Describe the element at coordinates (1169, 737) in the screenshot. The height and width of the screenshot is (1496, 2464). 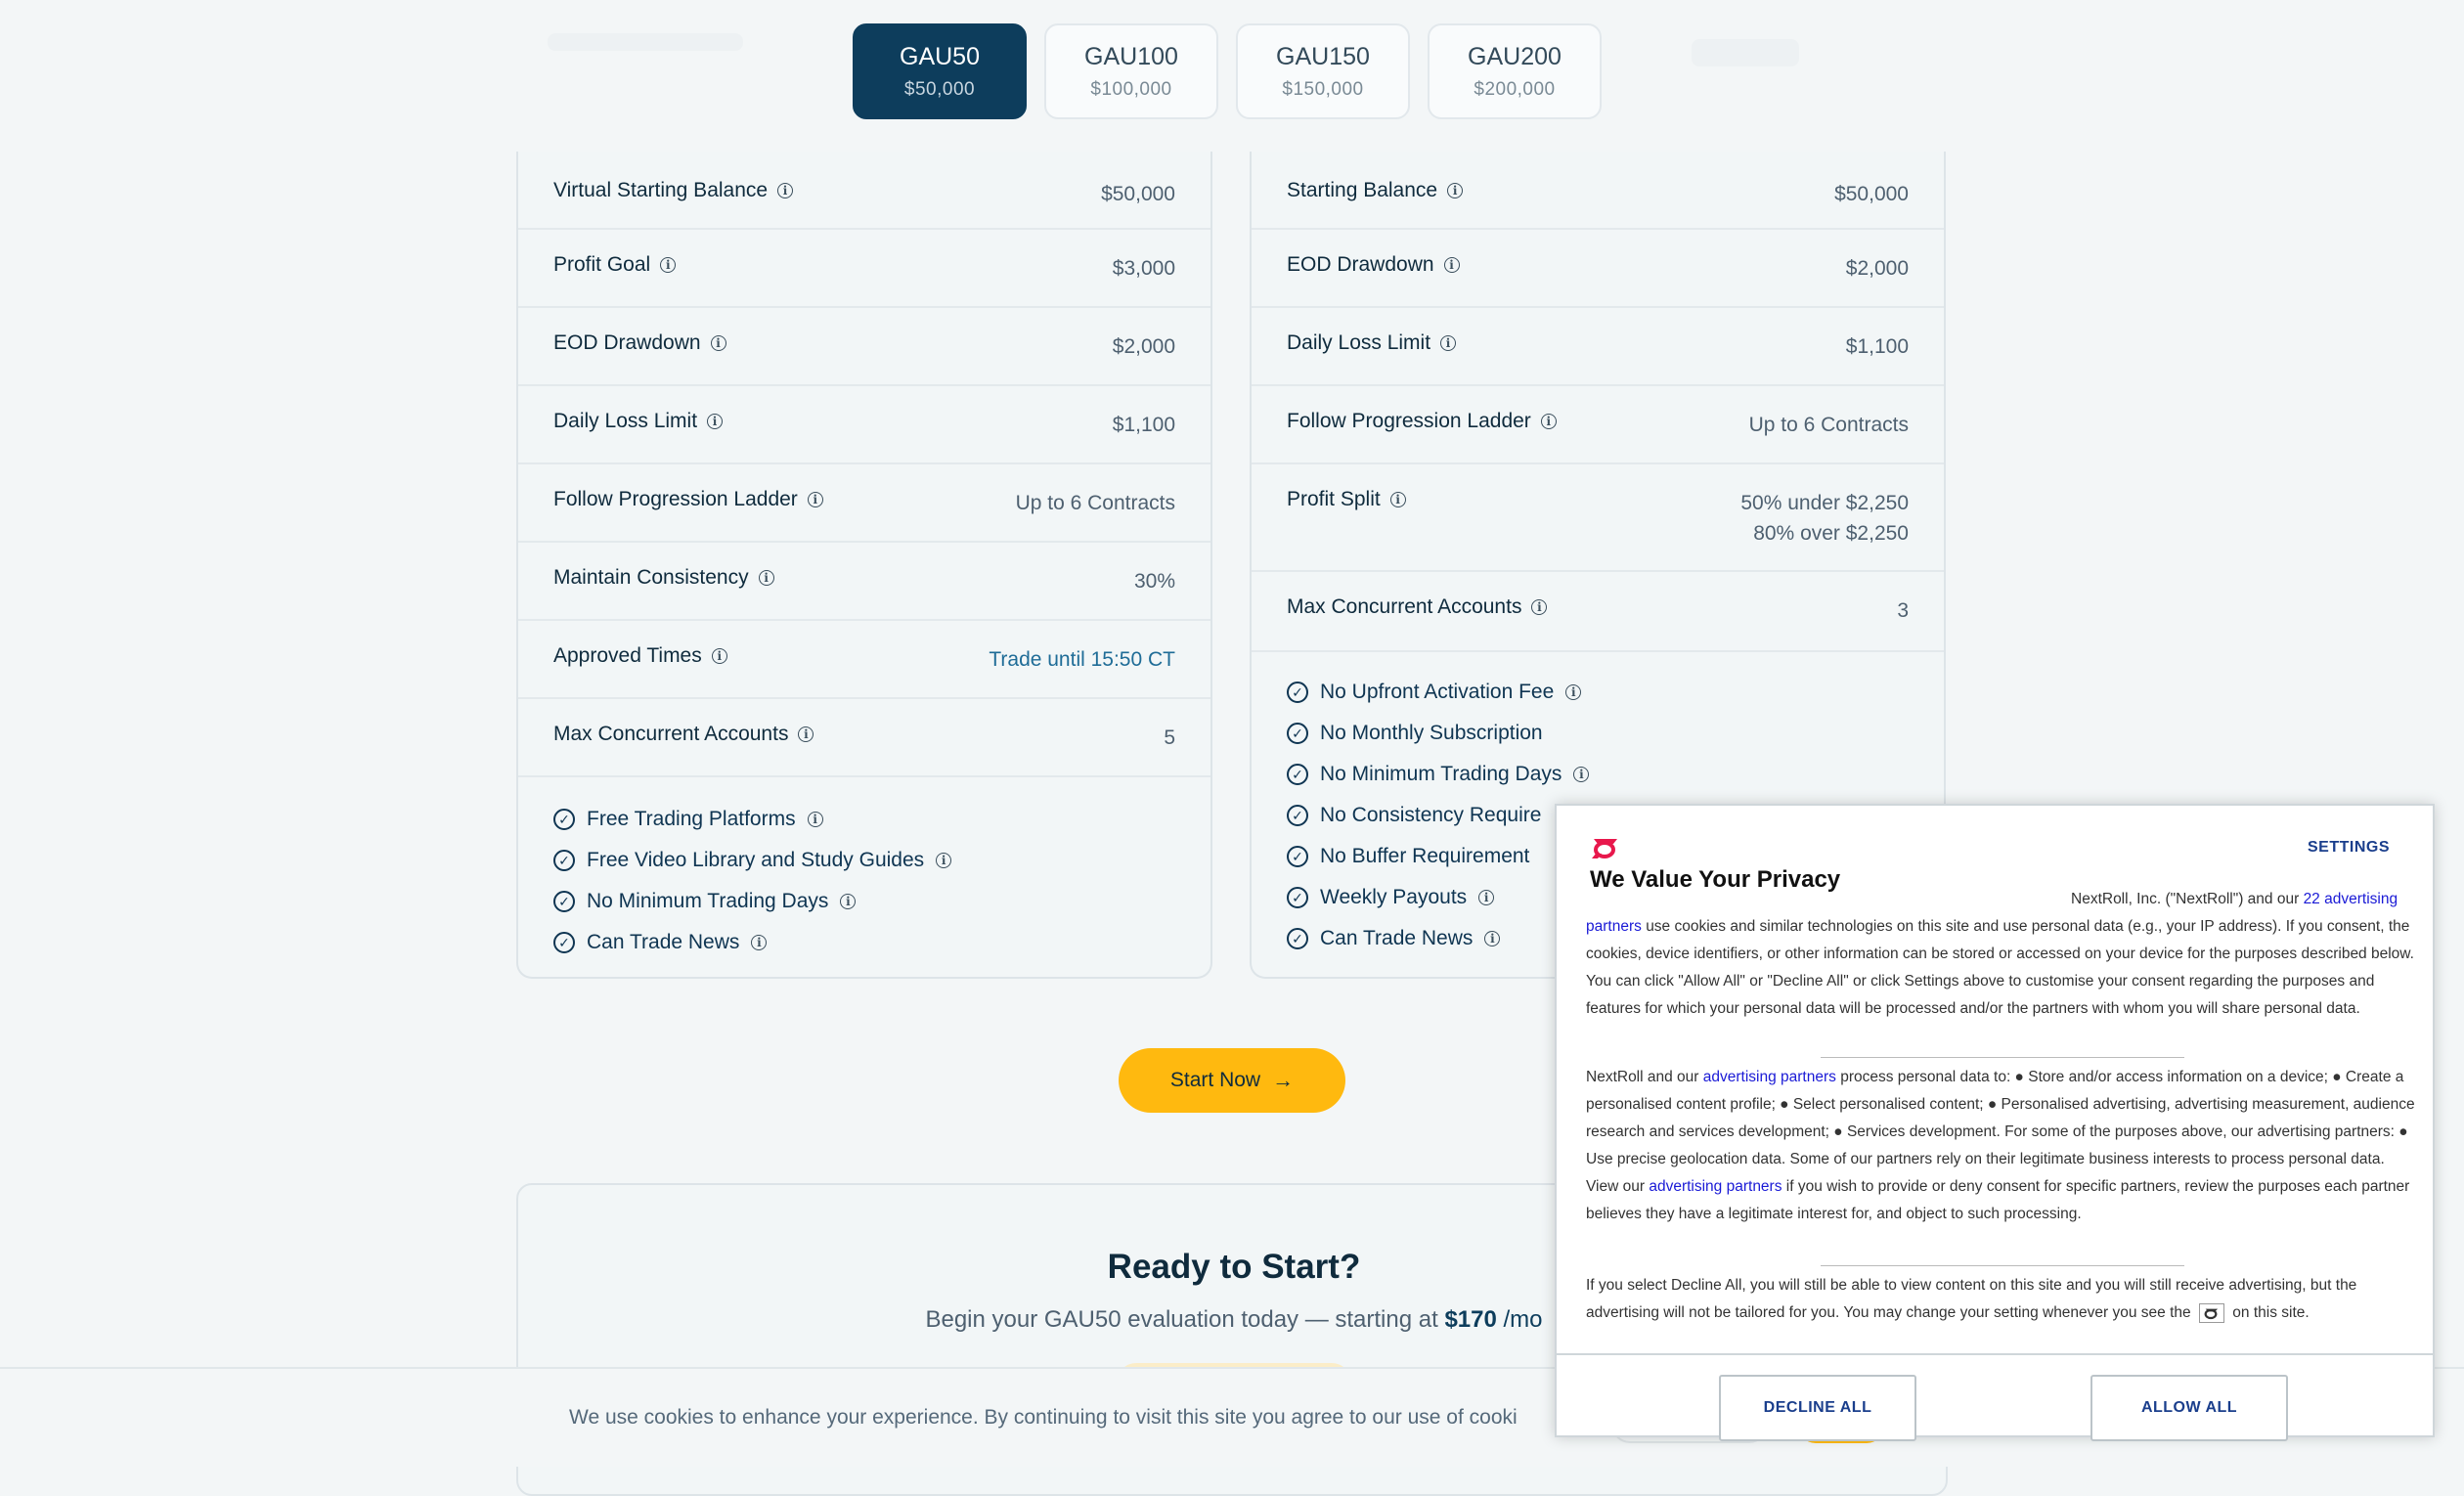
I see `rule-value: 5` at that location.